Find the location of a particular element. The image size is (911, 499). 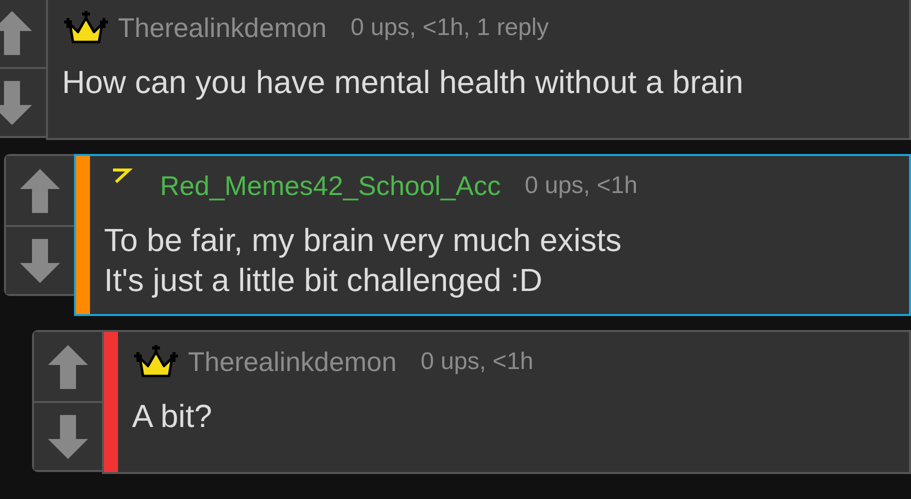

comment-meta: 0 ups, <1h, 1 reply is located at coordinates (449, 28).